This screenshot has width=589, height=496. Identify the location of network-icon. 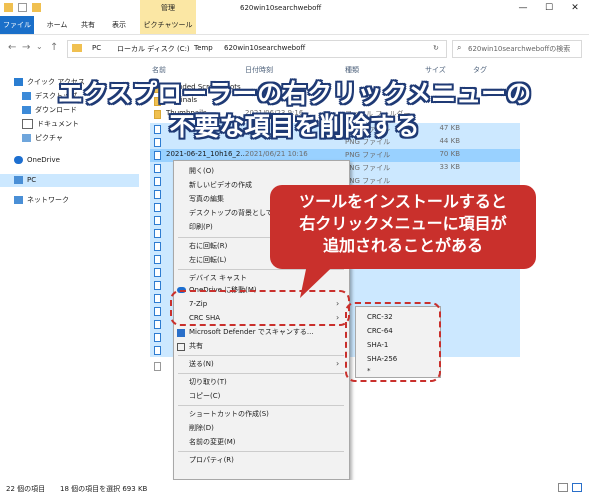
(18, 200).